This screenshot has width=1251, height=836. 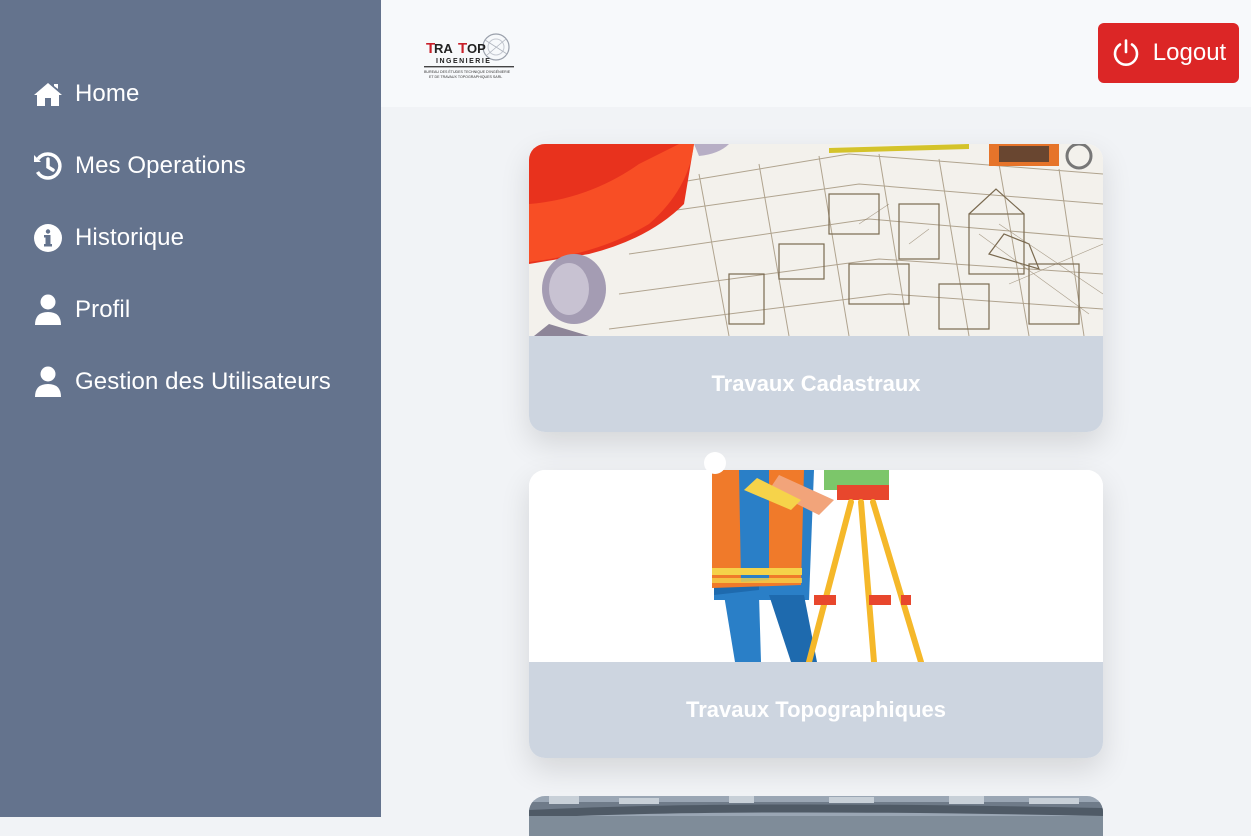 What do you see at coordinates (130, 237) in the screenshot?
I see `sidebar-item-label: Historique` at bounding box center [130, 237].